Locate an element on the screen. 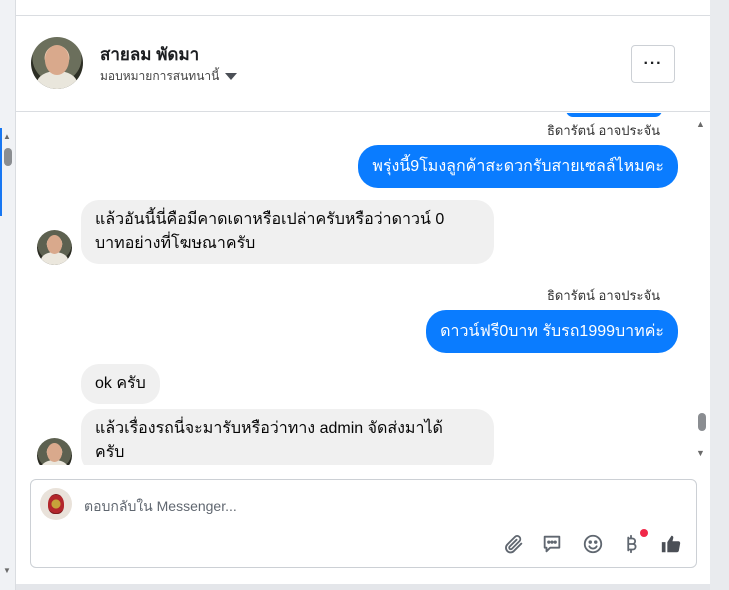 The image size is (729, 590). caret-down-icon is located at coordinates (231, 76).